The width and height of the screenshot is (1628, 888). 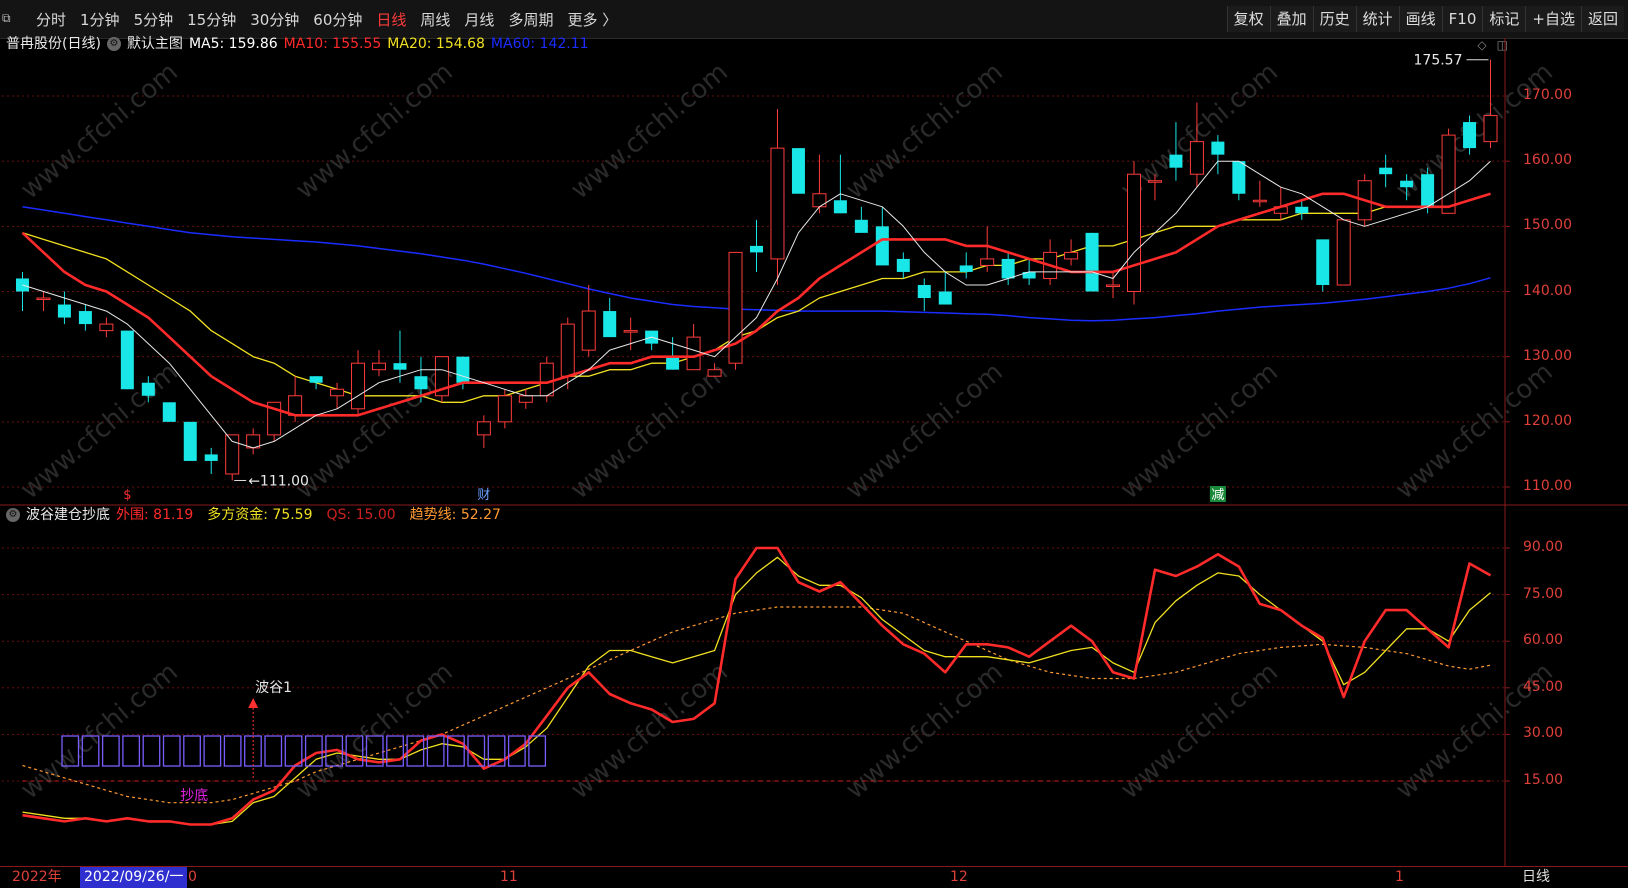 What do you see at coordinates (1481, 47) in the screenshot?
I see `diamond-icon: ◇` at bounding box center [1481, 47].